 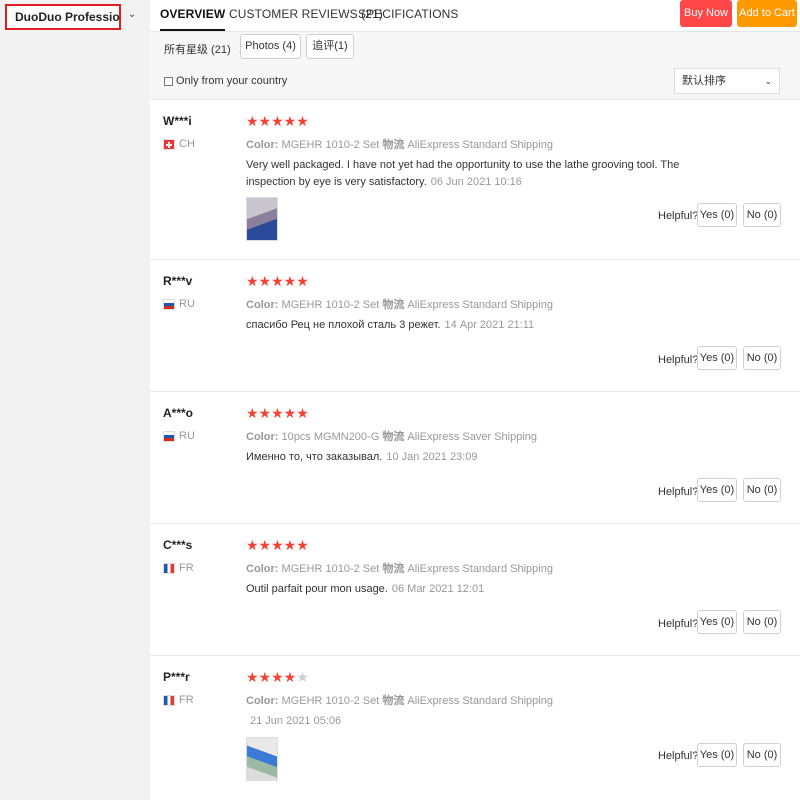 What do you see at coordinates (706, 13) in the screenshot?
I see `buy-now-button: Buy Now` at bounding box center [706, 13].